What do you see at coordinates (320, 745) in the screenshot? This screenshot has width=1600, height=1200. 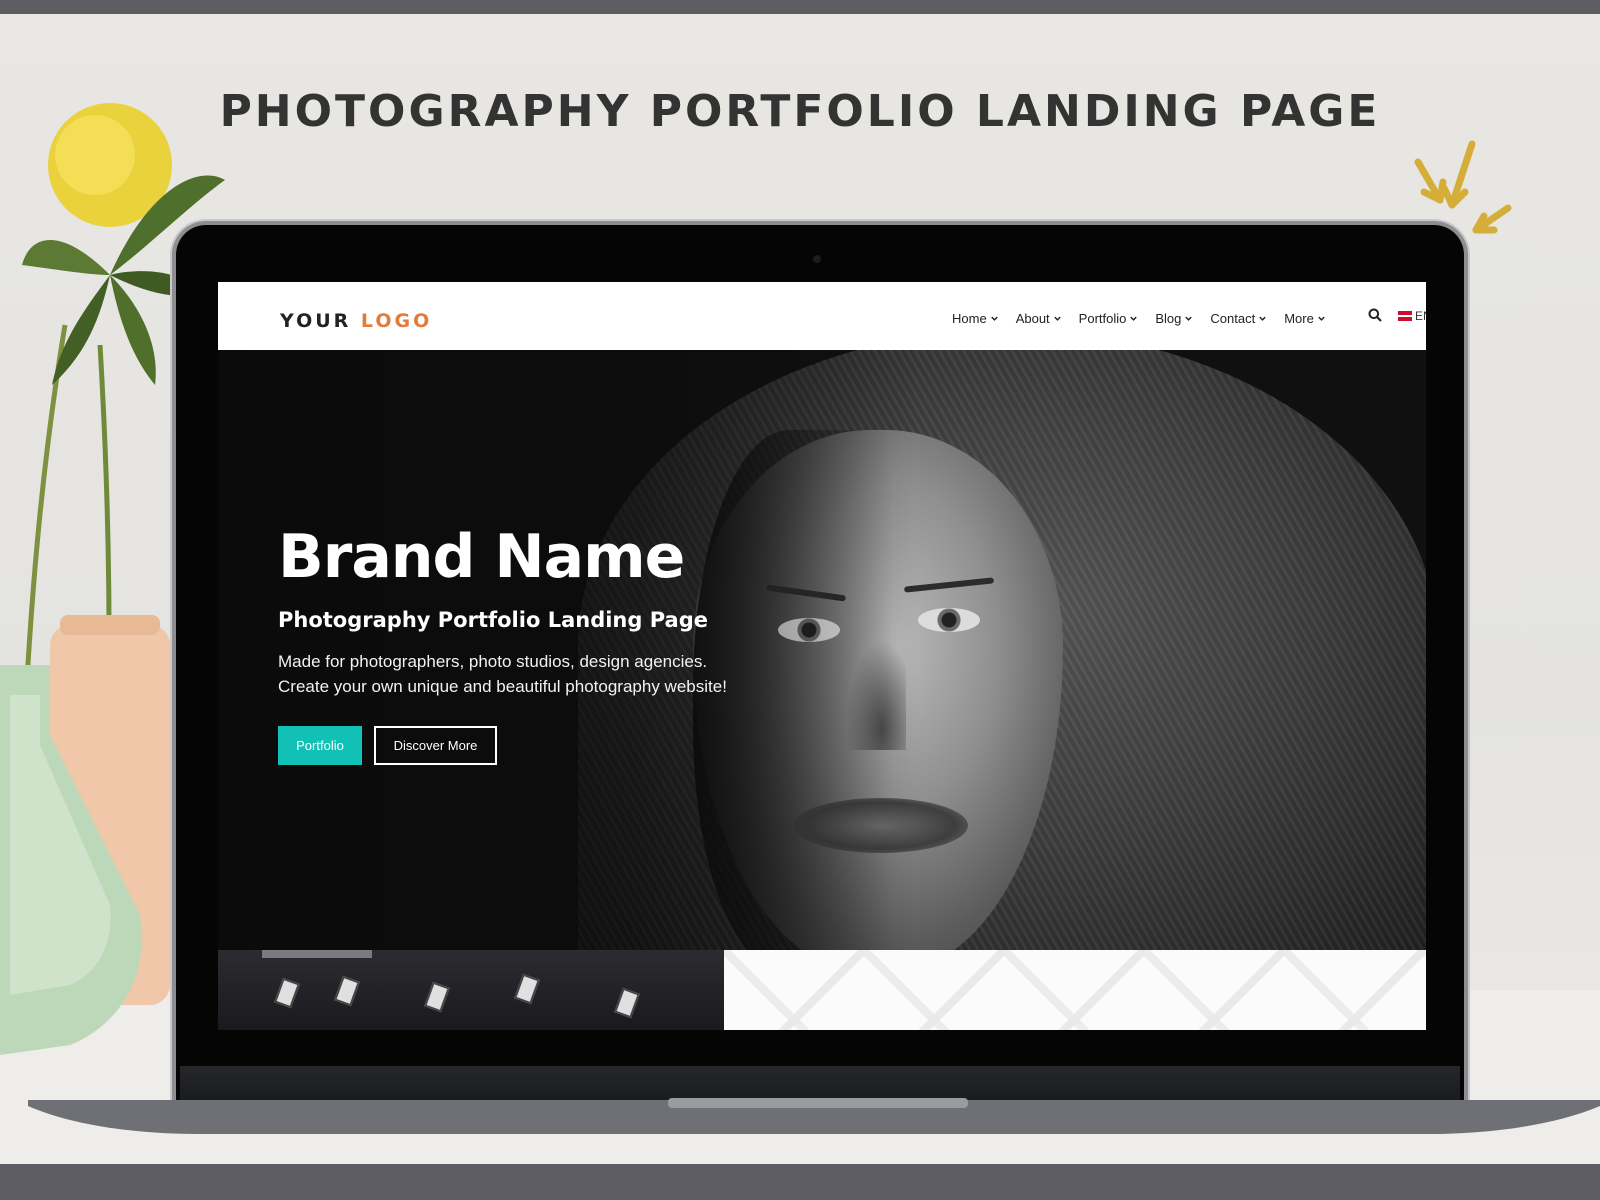 I see `portfolio-button: Portfolio` at bounding box center [320, 745].